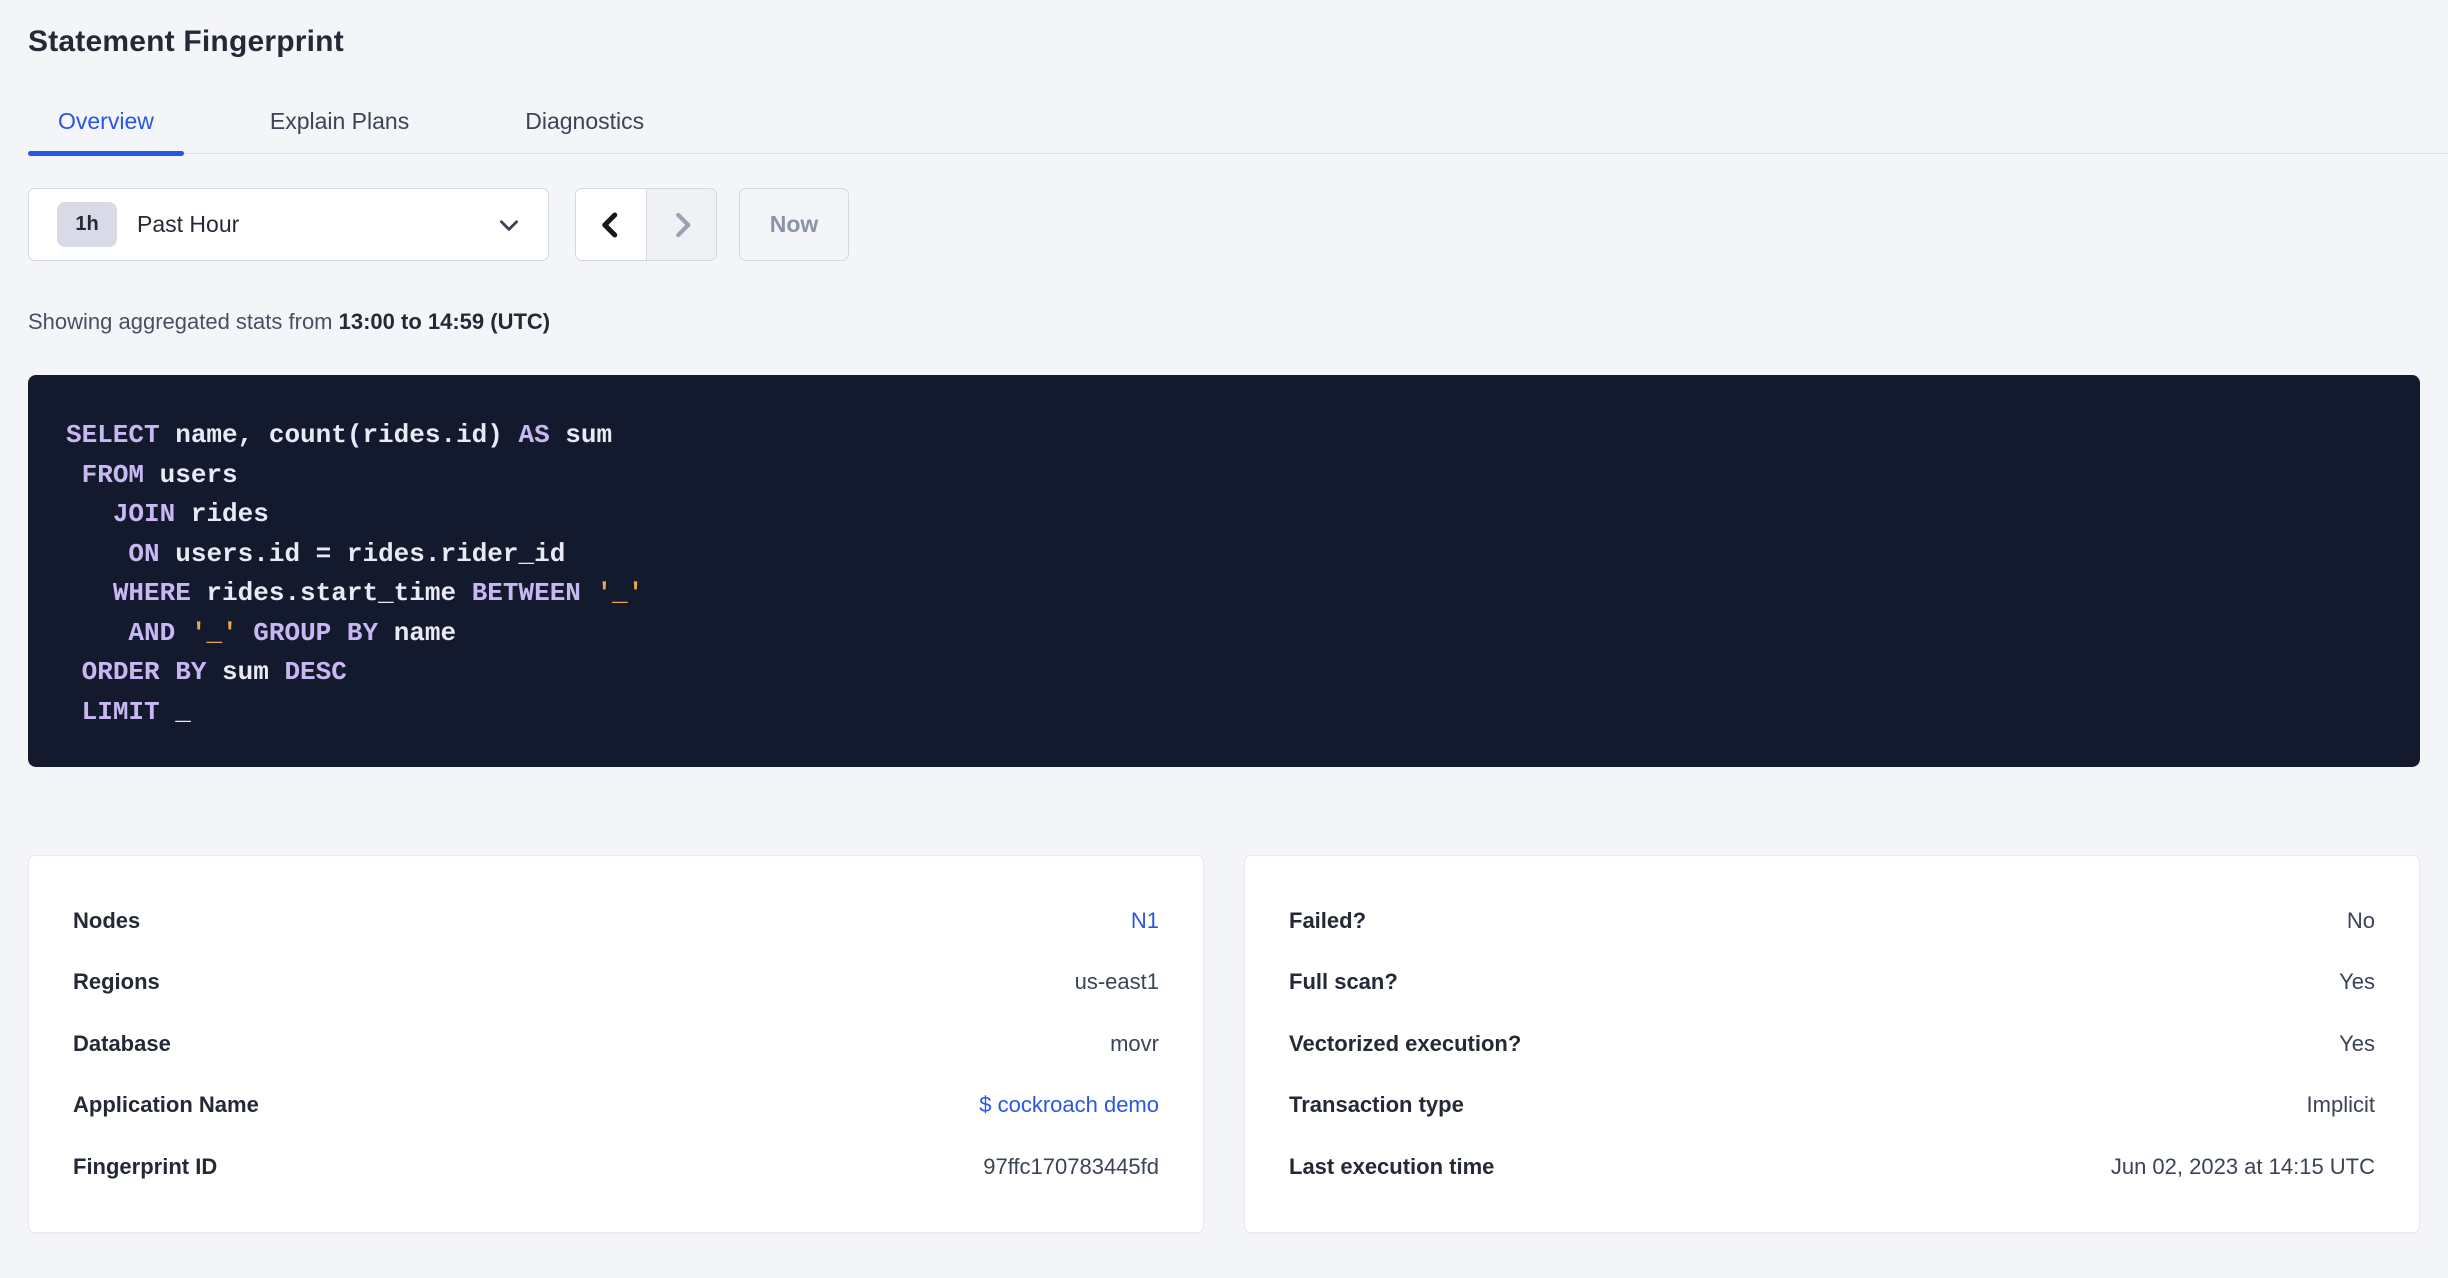 This screenshot has height=1278, width=2448. I want to click on sql-token-kw: BETWEEN, so click(526, 593).